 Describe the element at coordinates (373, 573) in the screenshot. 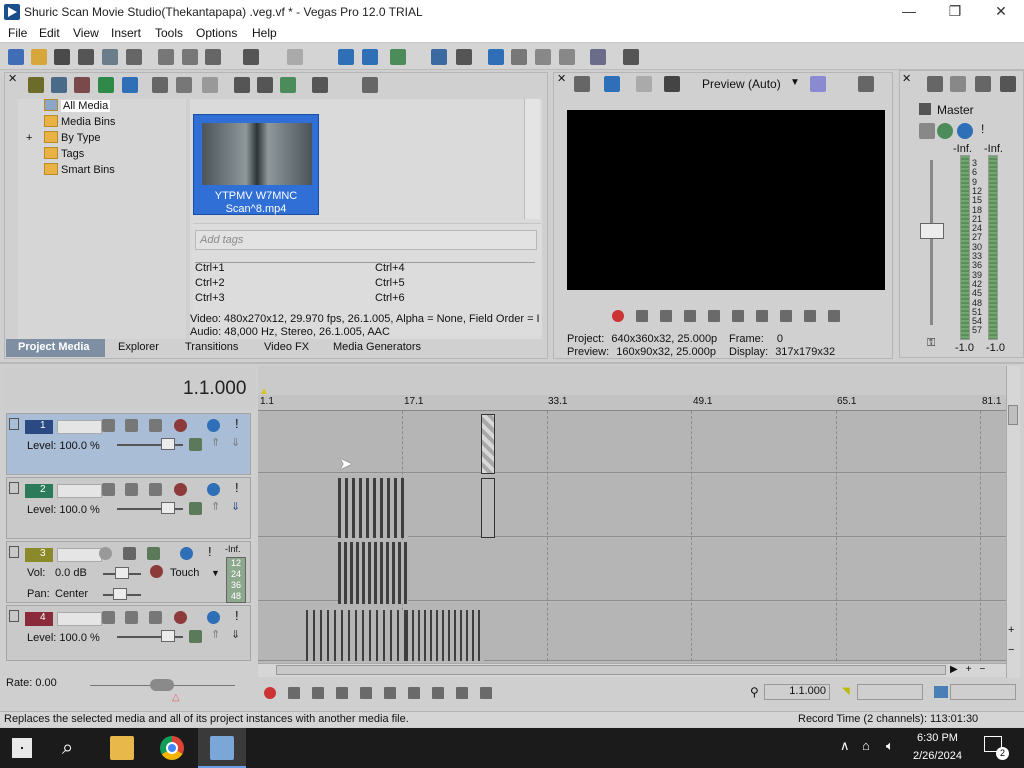

I see `audio-clip-group-track3` at that location.